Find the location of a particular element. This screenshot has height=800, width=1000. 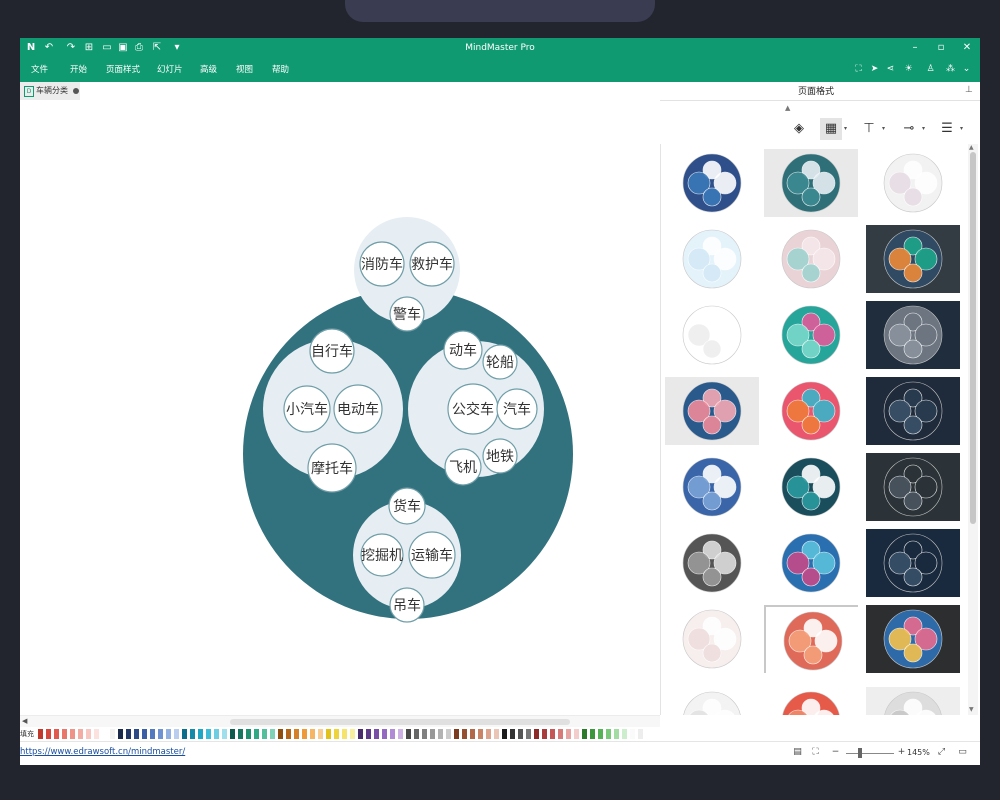

fill-style-icon: ◈ is located at coordinates (799, 129).